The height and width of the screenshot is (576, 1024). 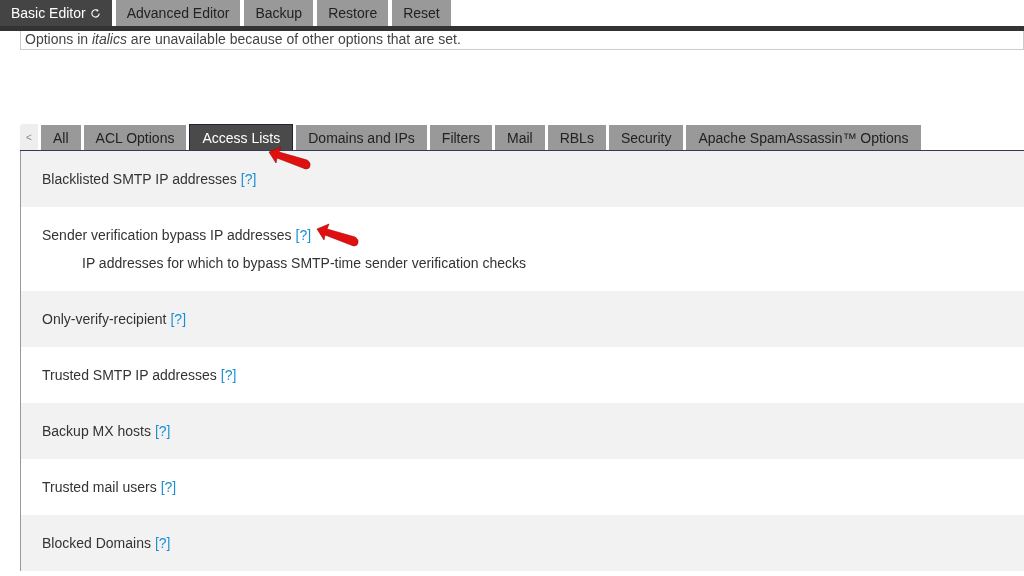 I want to click on setting-label: Sender verification bypass IP addresses, so click(x=167, y=235).